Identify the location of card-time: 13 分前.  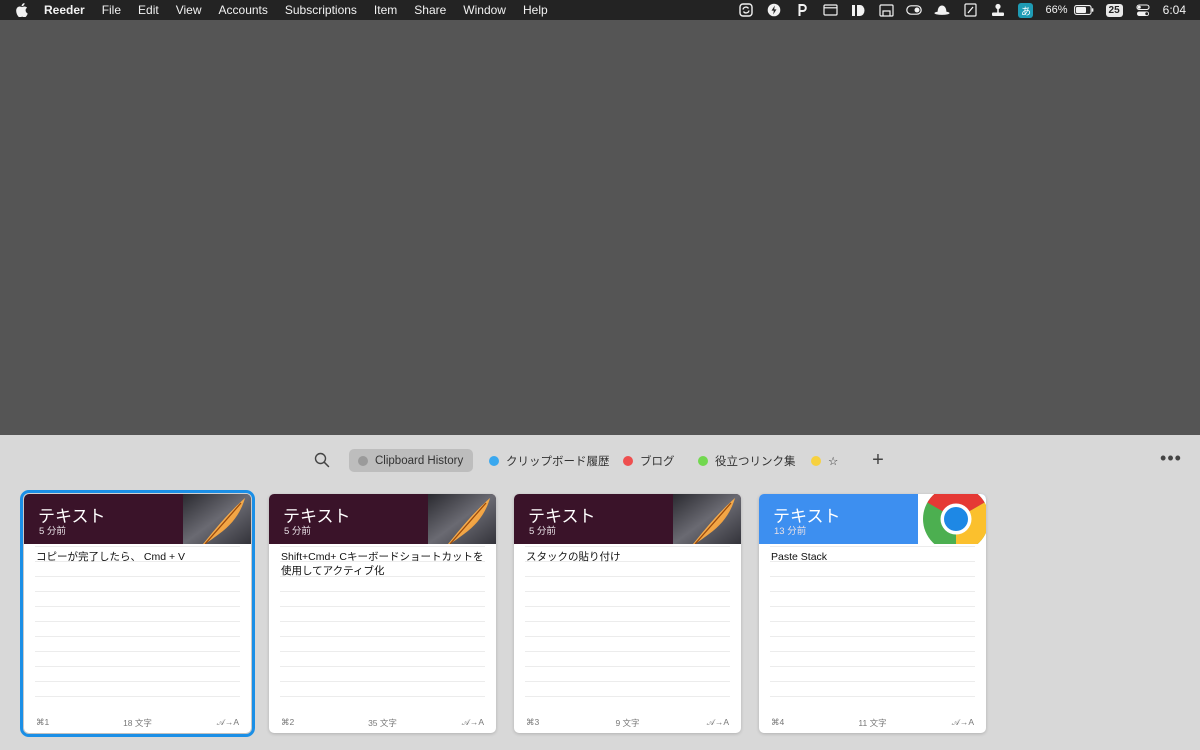
(790, 531).